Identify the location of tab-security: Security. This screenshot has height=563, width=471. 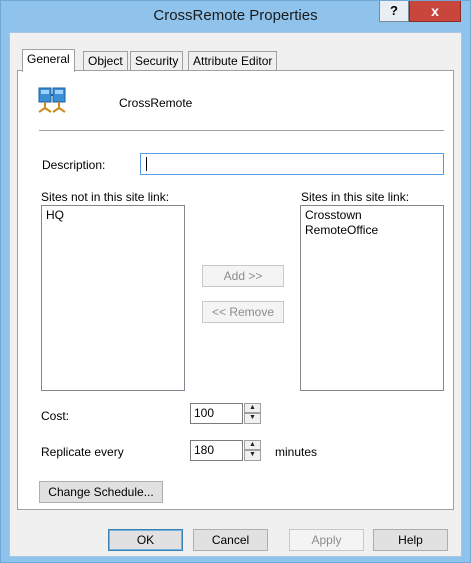
(157, 61).